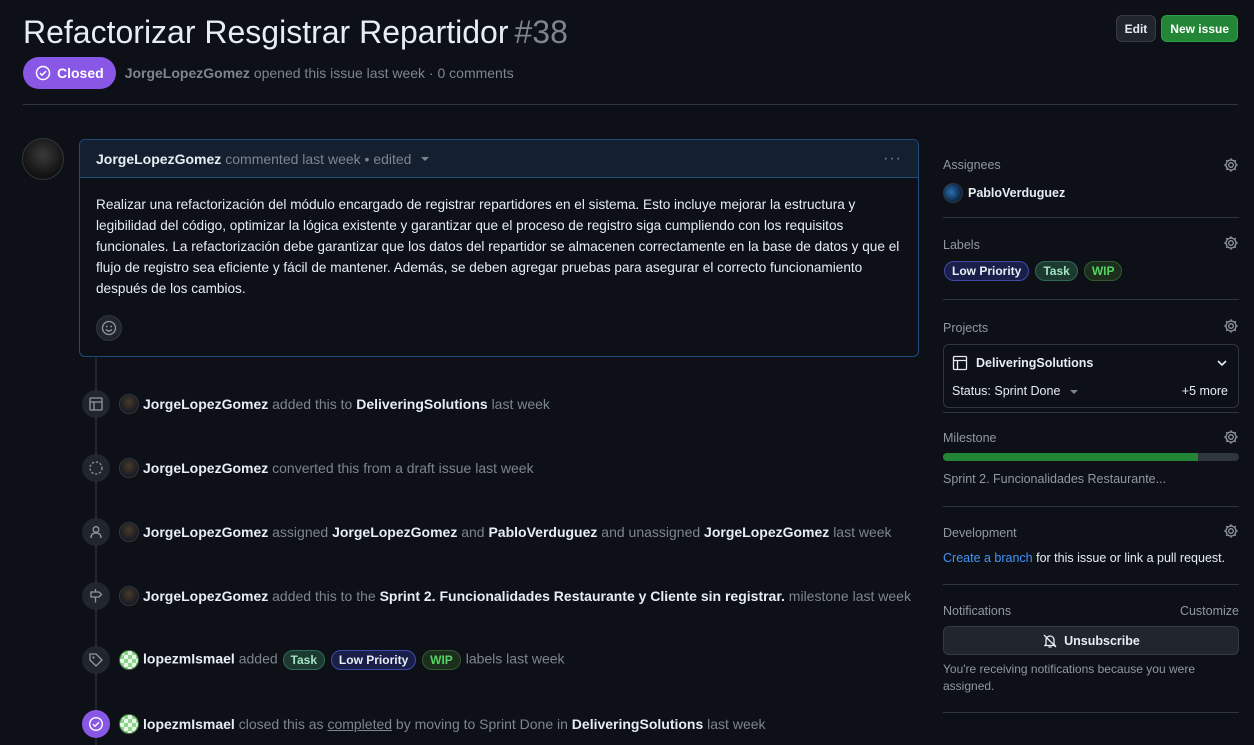 This screenshot has width=1254, height=745. I want to click on event-text: and, so click(473, 532).